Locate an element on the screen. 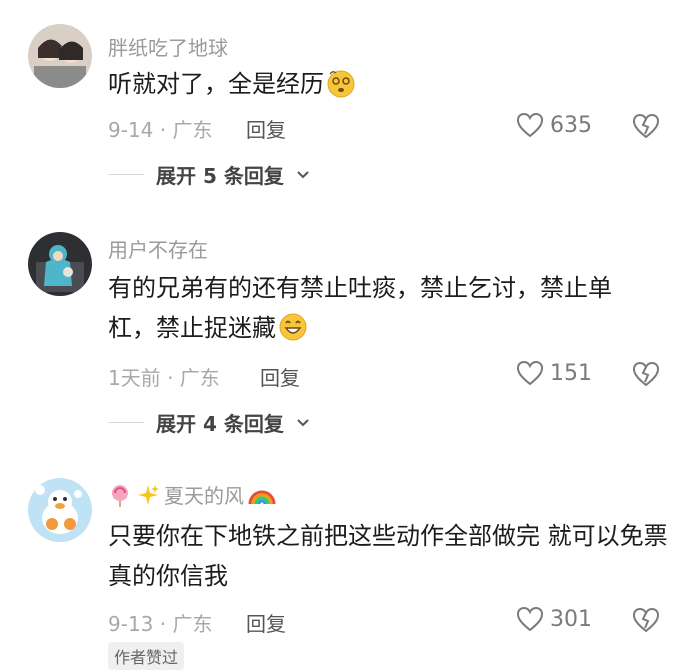  like-count: 151 is located at coordinates (571, 373).